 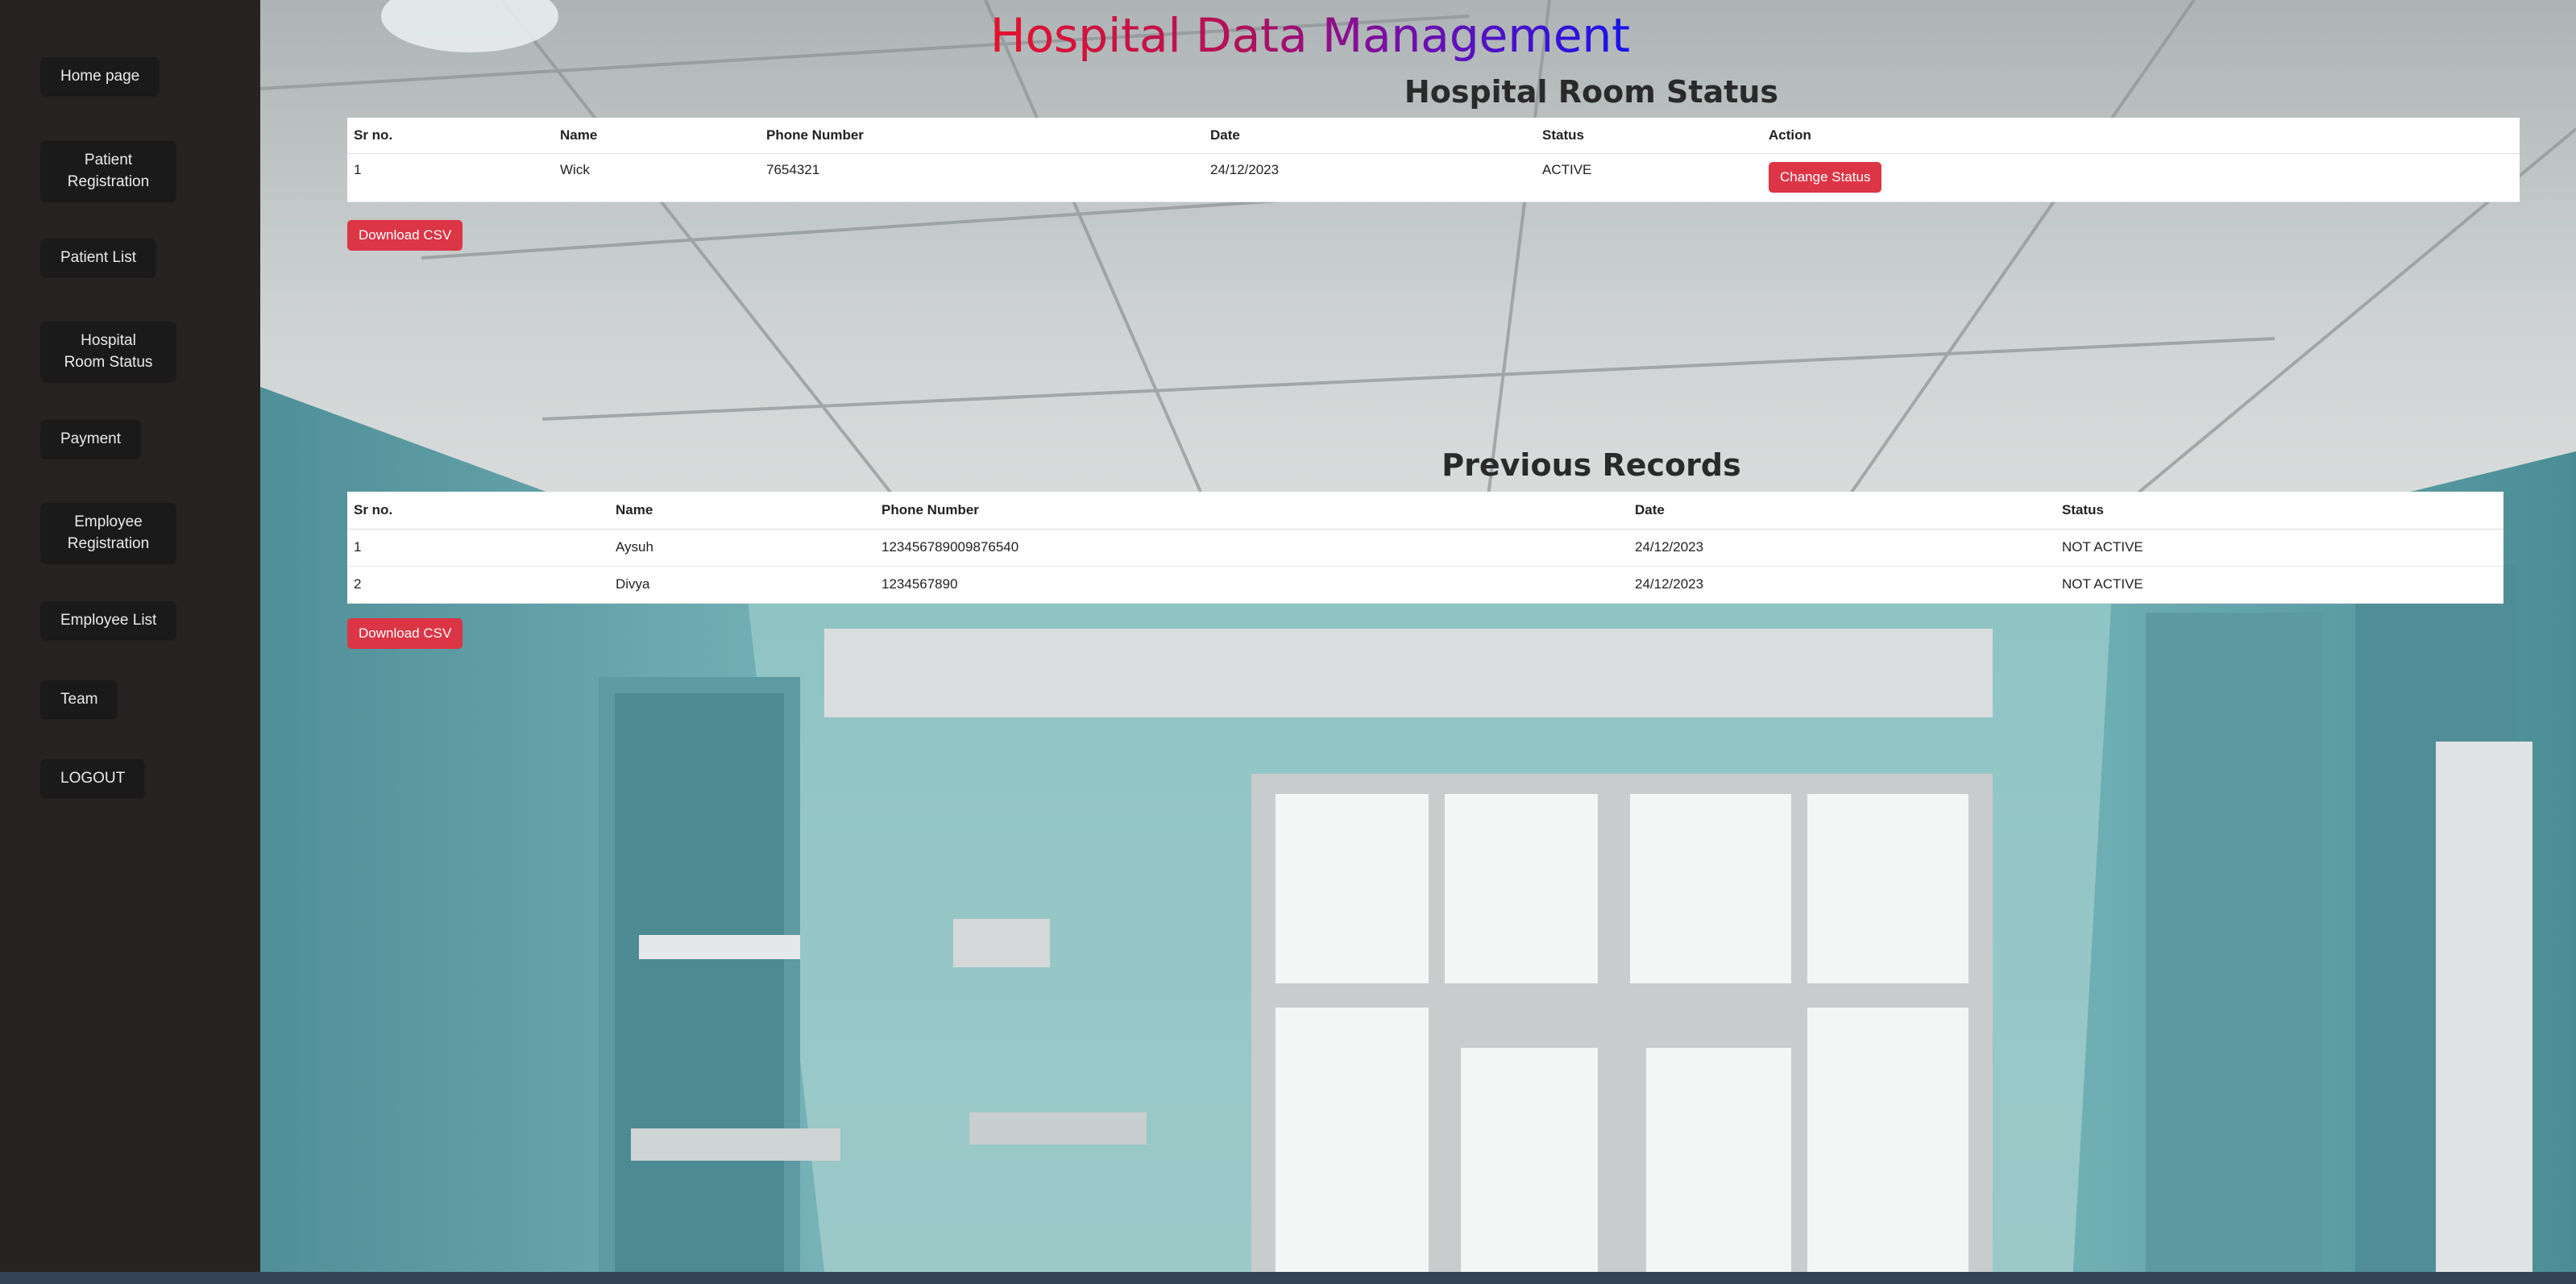 I want to click on change-status-button: Change Status, so click(x=1826, y=177).